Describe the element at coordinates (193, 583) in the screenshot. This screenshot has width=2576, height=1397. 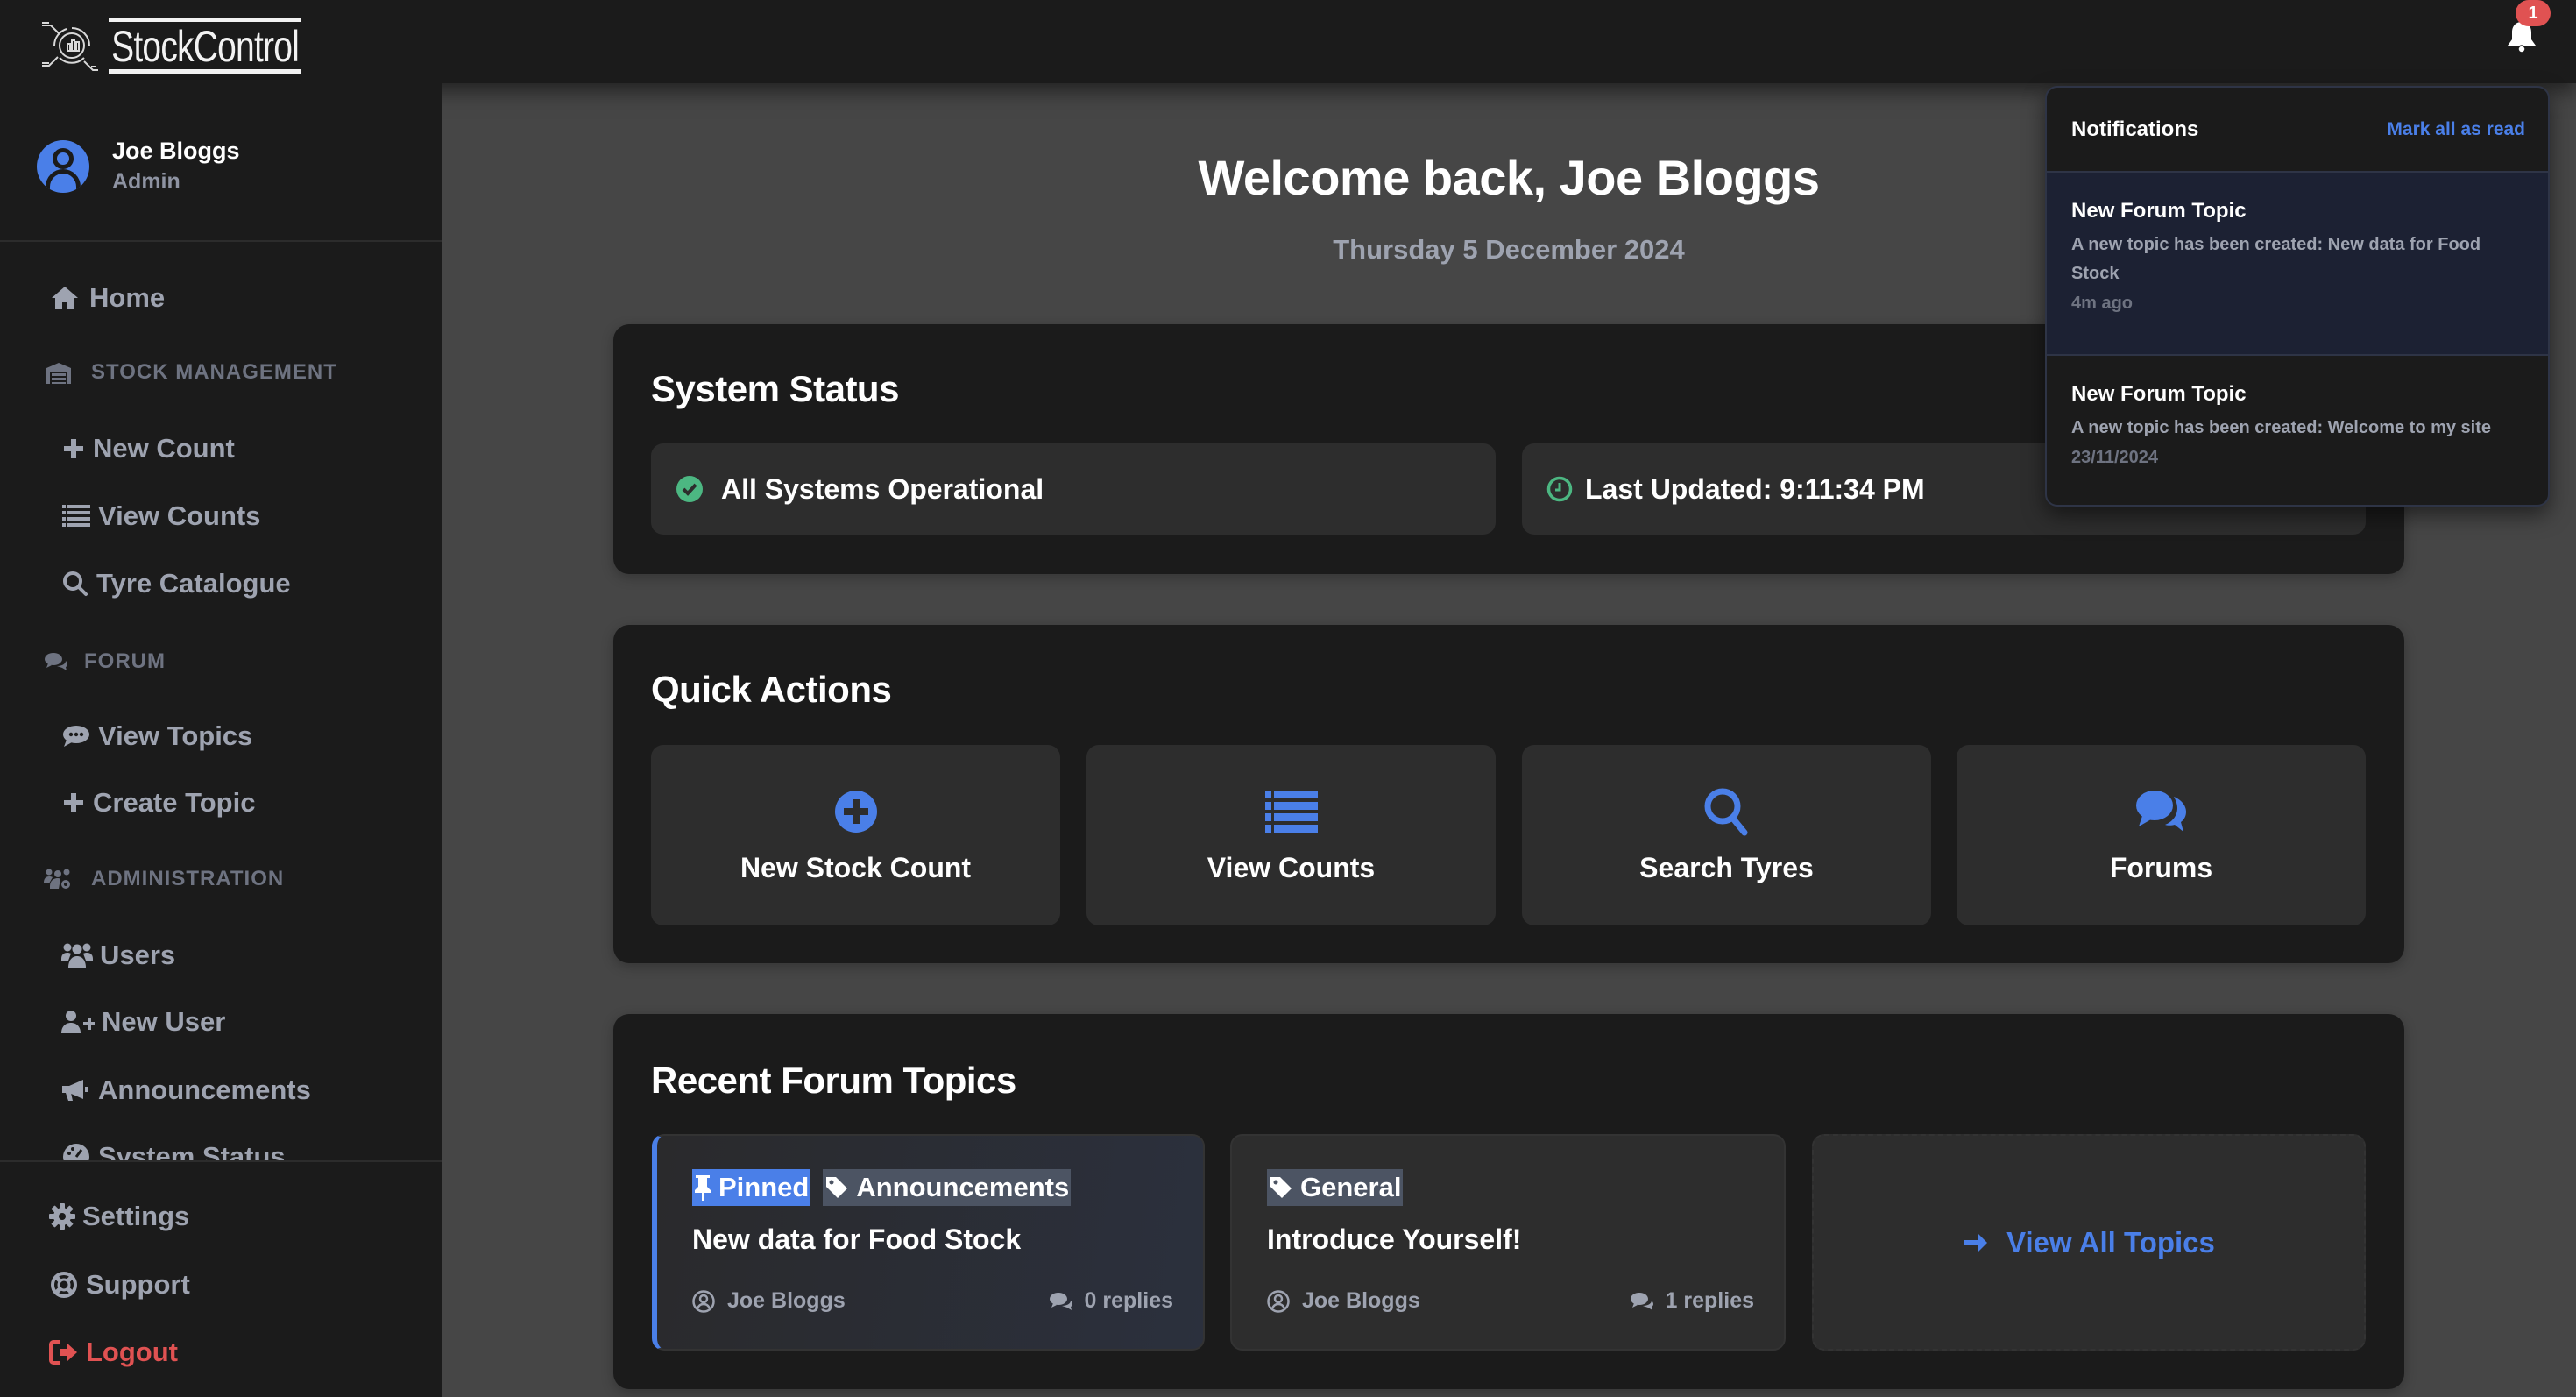
I see `sidebar-item-label: Tyre Catalogue` at that location.